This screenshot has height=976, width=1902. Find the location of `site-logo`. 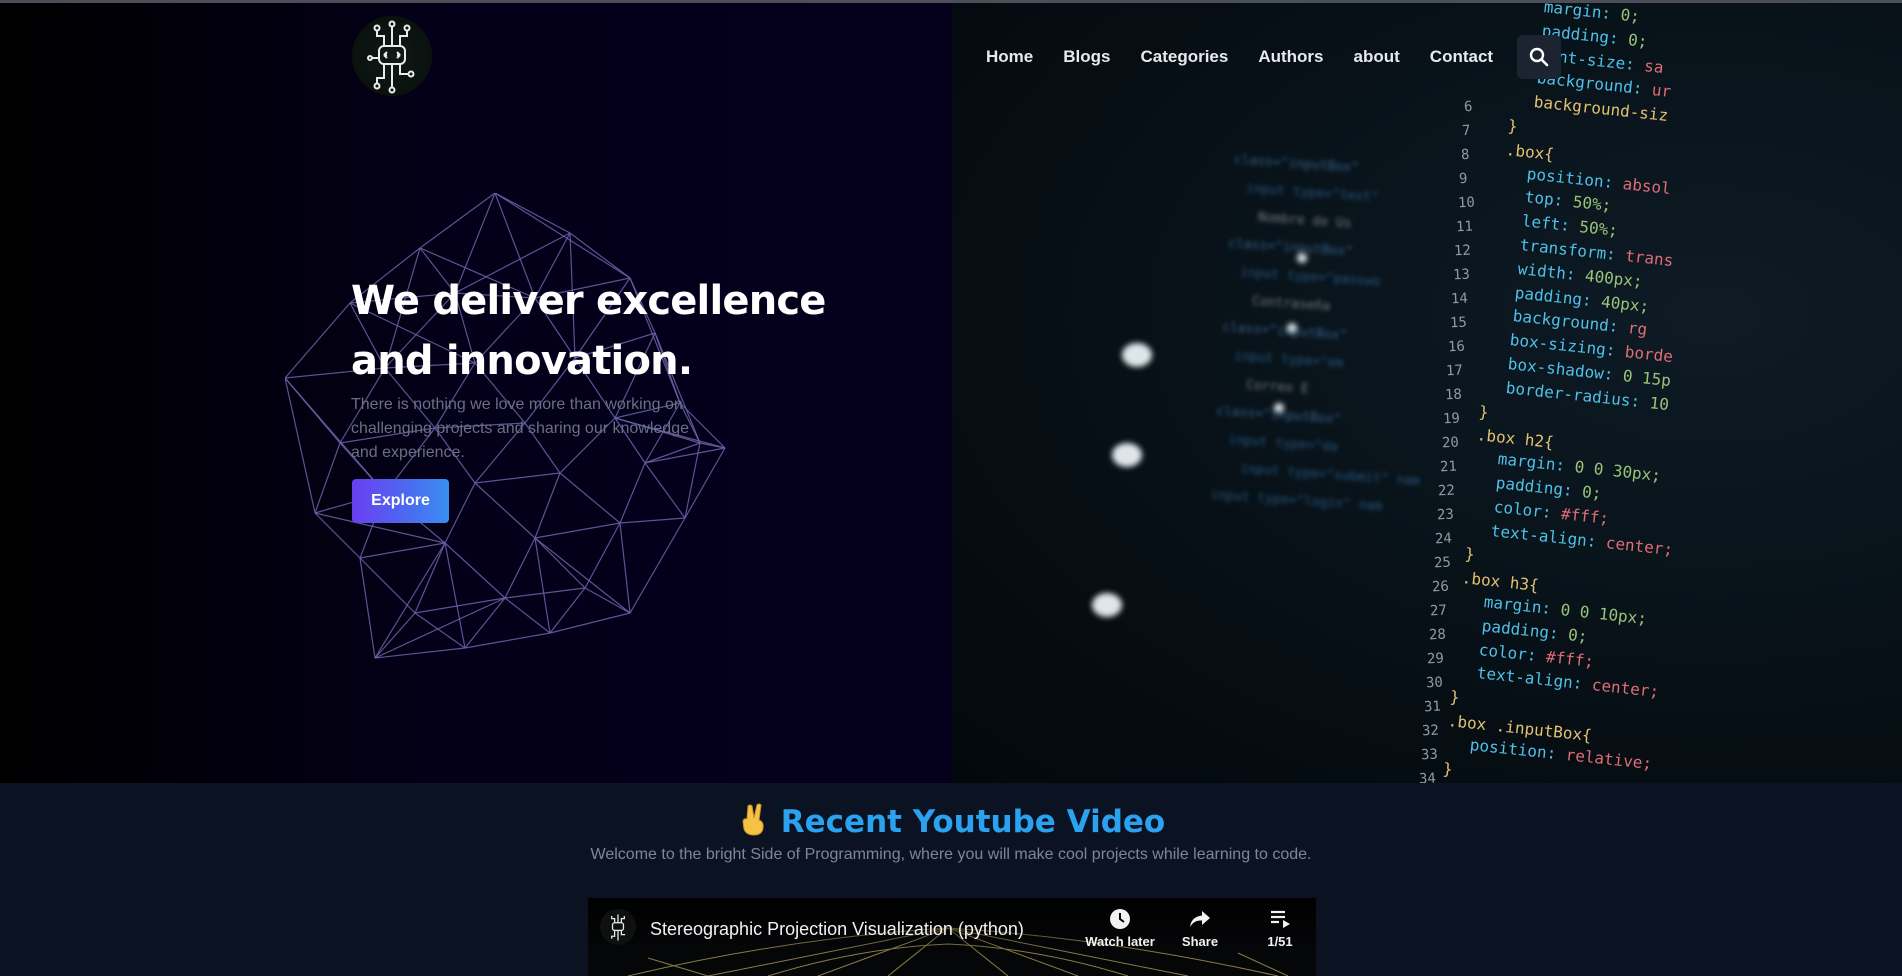

site-logo is located at coordinates (392, 56).